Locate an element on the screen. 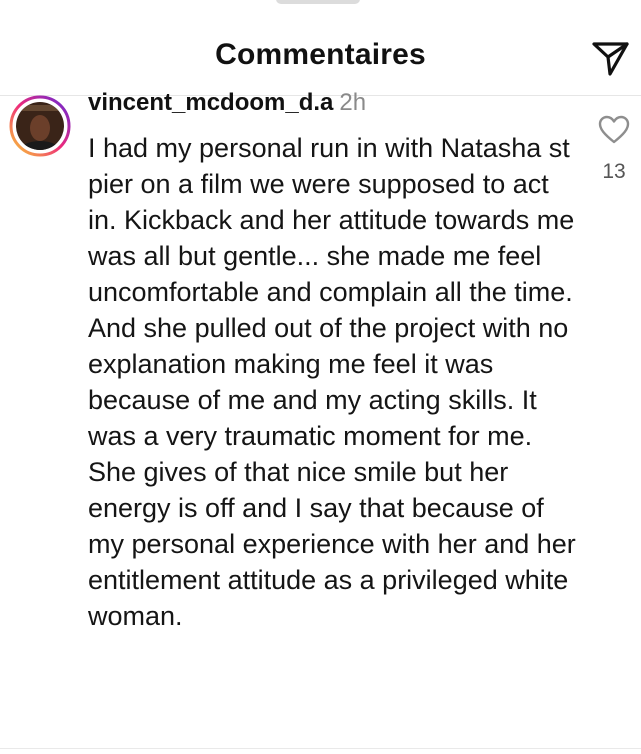  like-button is located at coordinates (614, 130).